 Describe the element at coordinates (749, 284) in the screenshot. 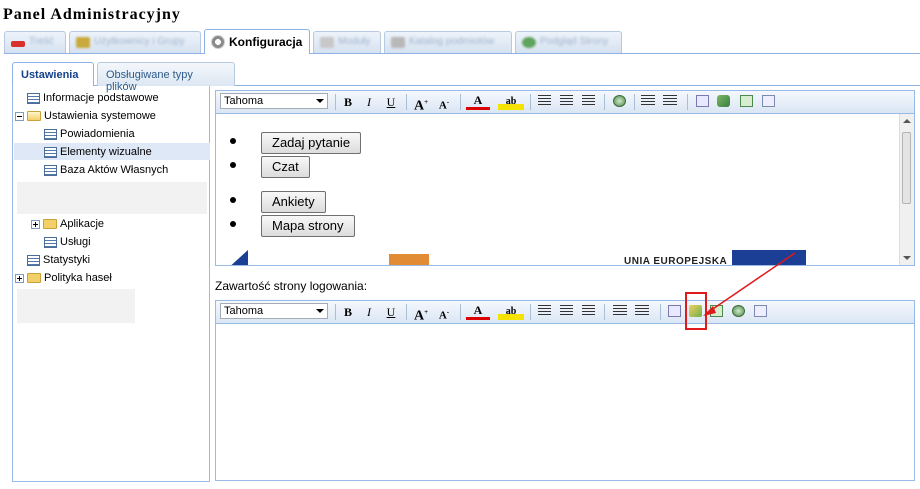

I see `annotation-arrow-icon` at that location.